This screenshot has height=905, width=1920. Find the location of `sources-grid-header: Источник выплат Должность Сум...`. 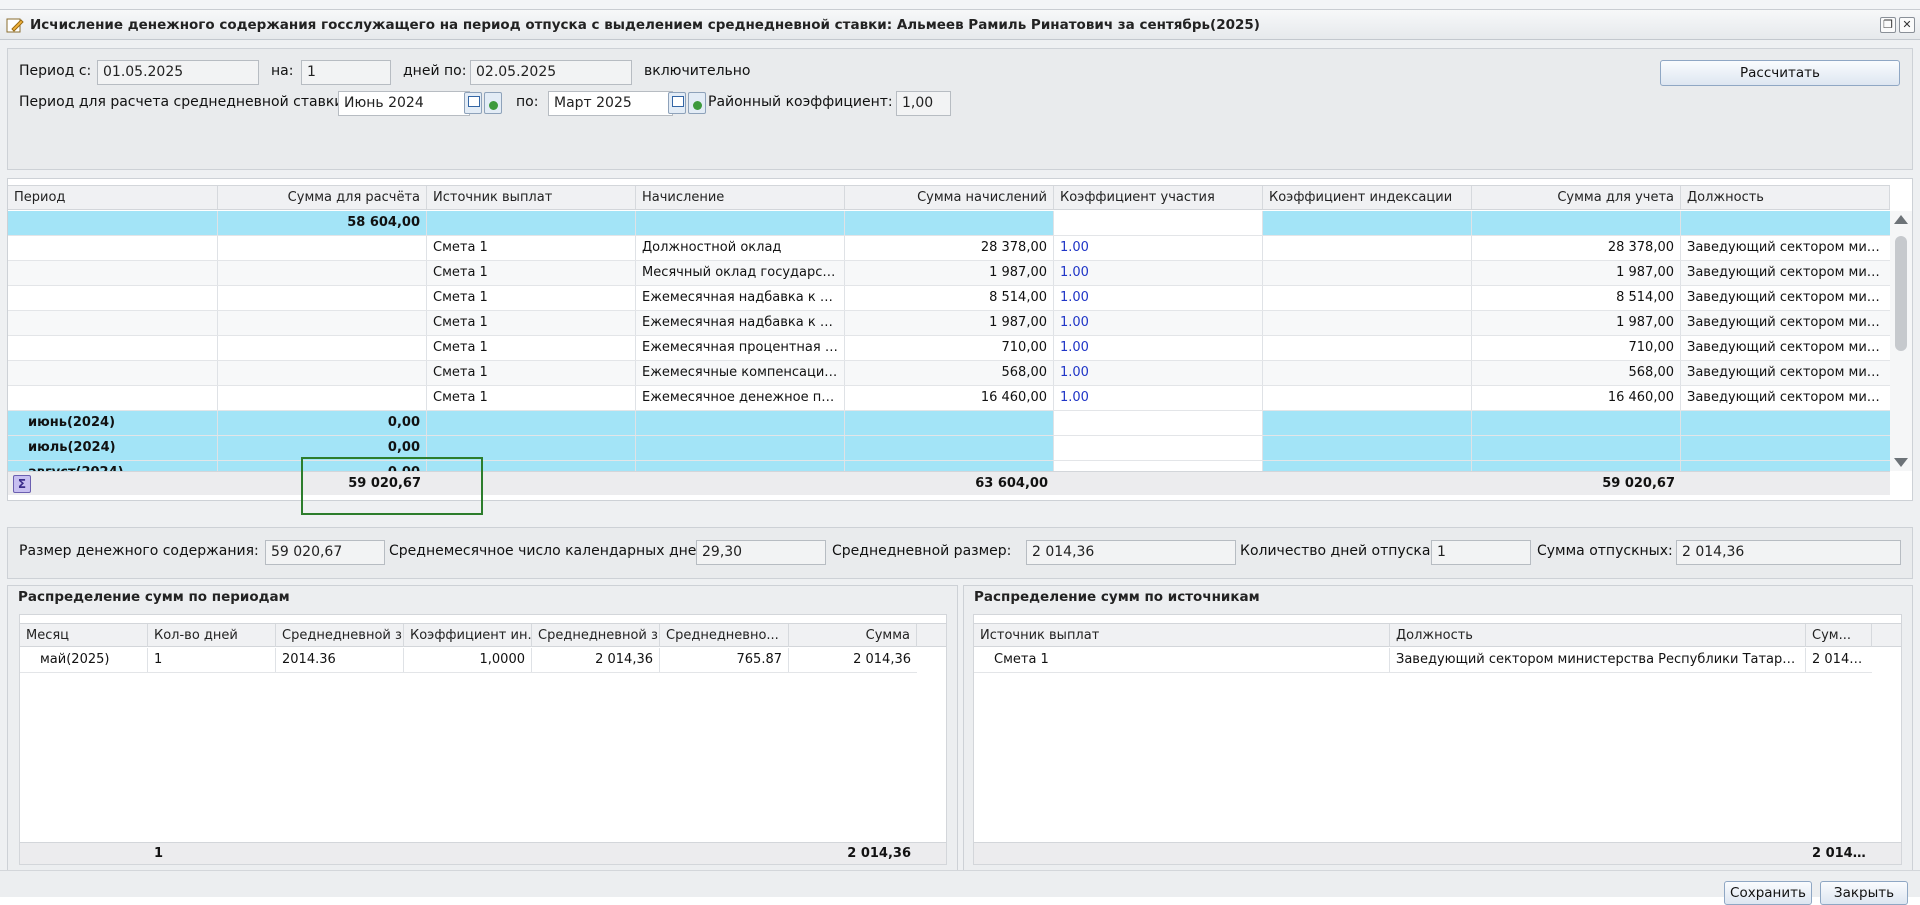

sources-grid-header: Источник выплат Должность Сум... is located at coordinates (1437, 635).